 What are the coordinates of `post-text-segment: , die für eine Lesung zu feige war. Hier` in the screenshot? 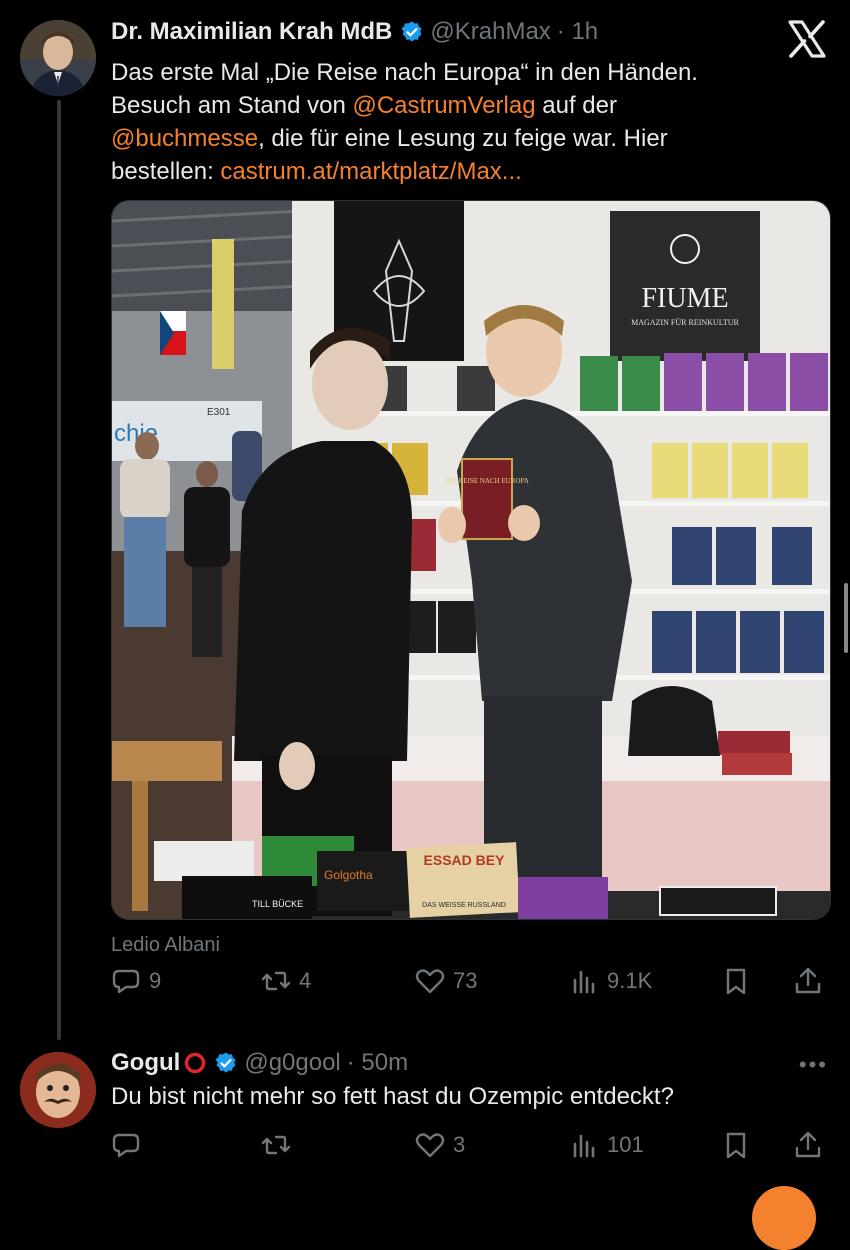 It's located at (463, 138).